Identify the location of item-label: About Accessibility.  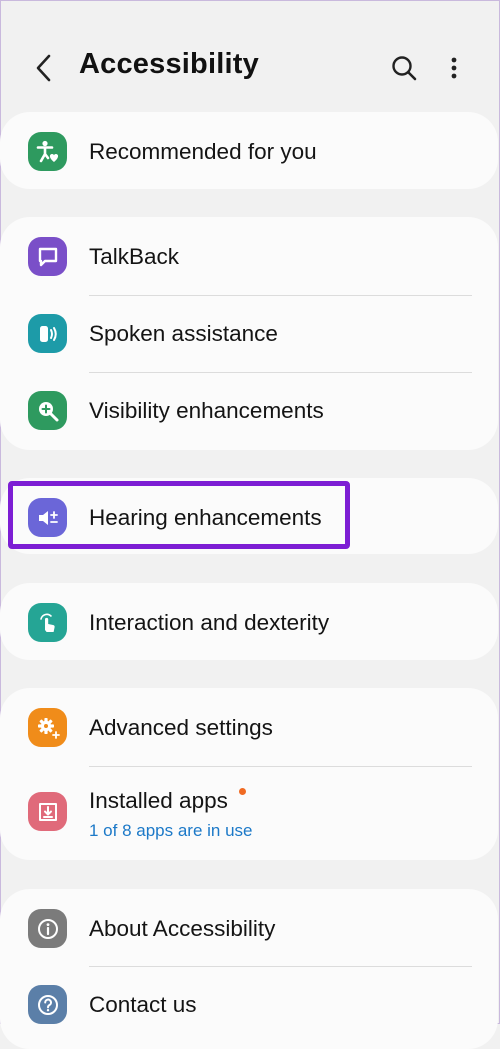
(182, 928).